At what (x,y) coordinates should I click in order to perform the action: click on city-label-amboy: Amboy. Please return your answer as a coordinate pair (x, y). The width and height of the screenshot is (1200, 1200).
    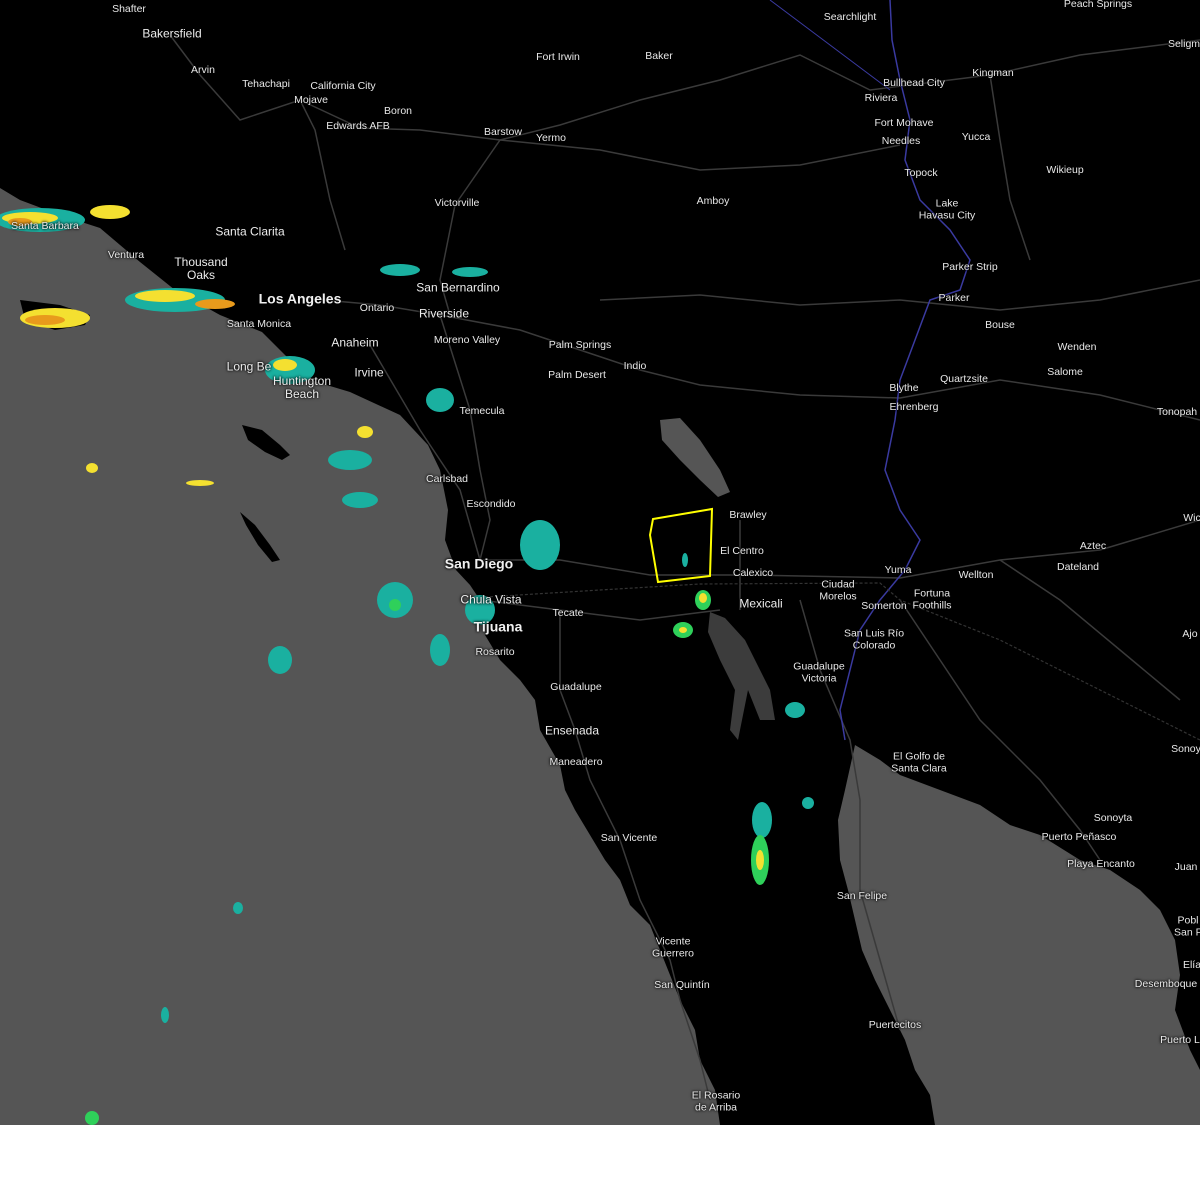
    Looking at the image, I should click on (713, 201).